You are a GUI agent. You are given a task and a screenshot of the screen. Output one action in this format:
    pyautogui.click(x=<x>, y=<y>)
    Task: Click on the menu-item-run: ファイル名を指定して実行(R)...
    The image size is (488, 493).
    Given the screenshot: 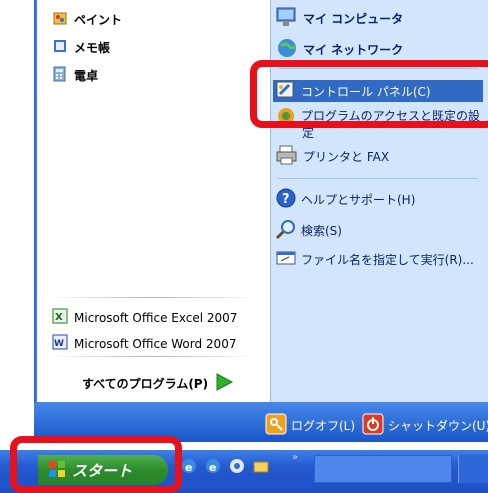 What is the action you would take?
    pyautogui.click(x=374, y=259)
    